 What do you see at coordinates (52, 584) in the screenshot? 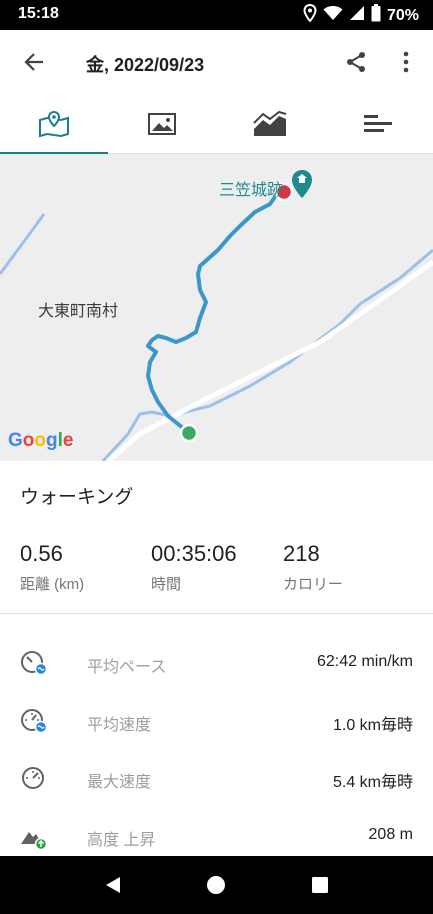
I see `stat-label: 距離 (km)` at bounding box center [52, 584].